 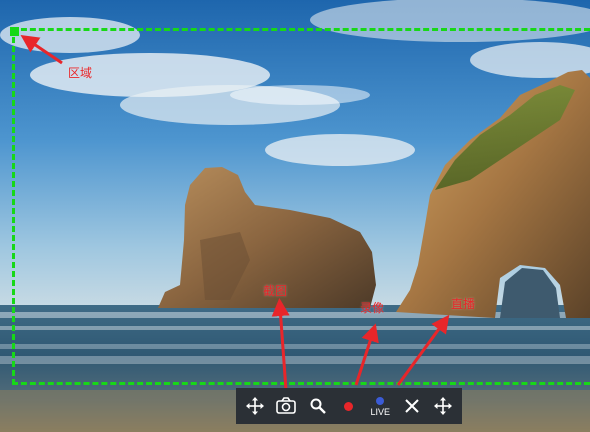 What do you see at coordinates (380, 406) in the screenshot?
I see `live-button: LIVE` at bounding box center [380, 406].